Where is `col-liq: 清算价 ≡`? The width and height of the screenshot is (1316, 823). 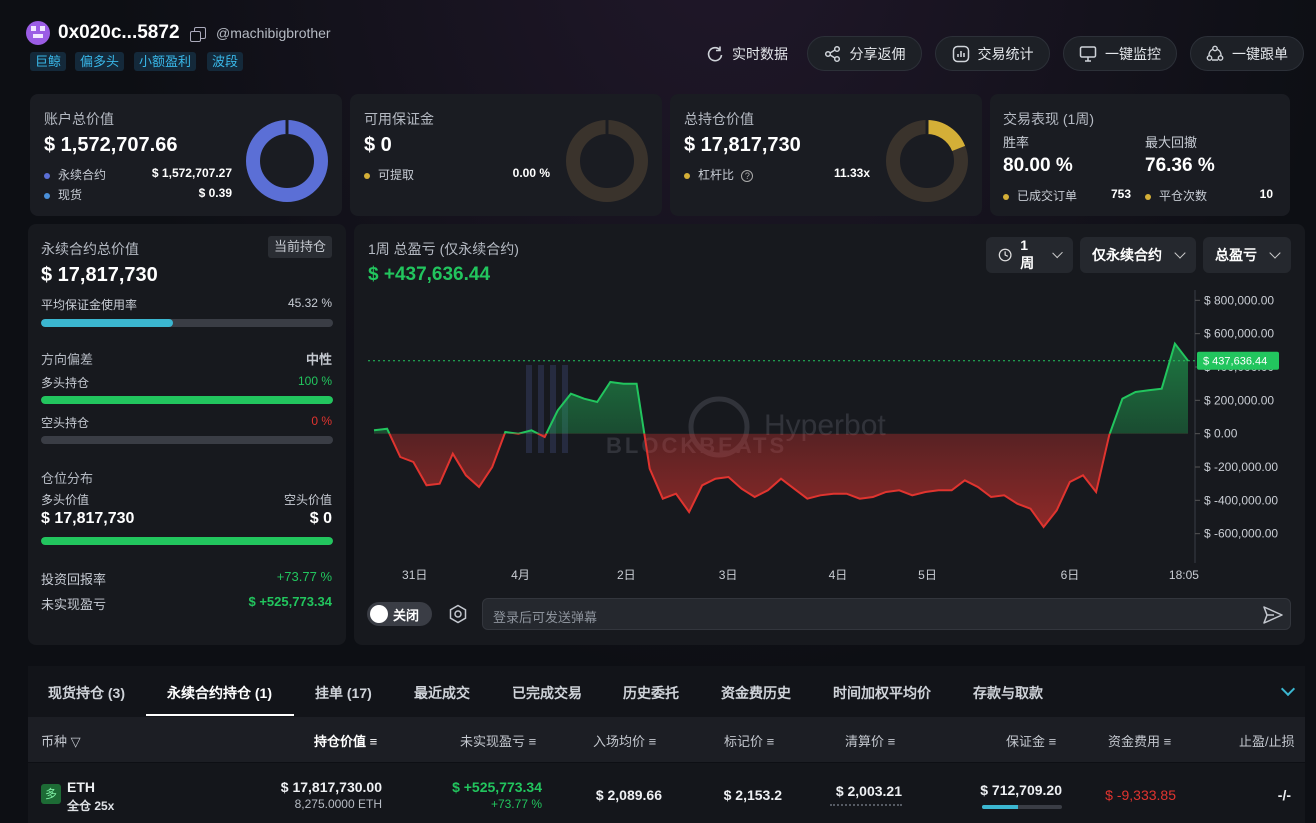
col-liq: 清算价 ≡ is located at coordinates (870, 740).